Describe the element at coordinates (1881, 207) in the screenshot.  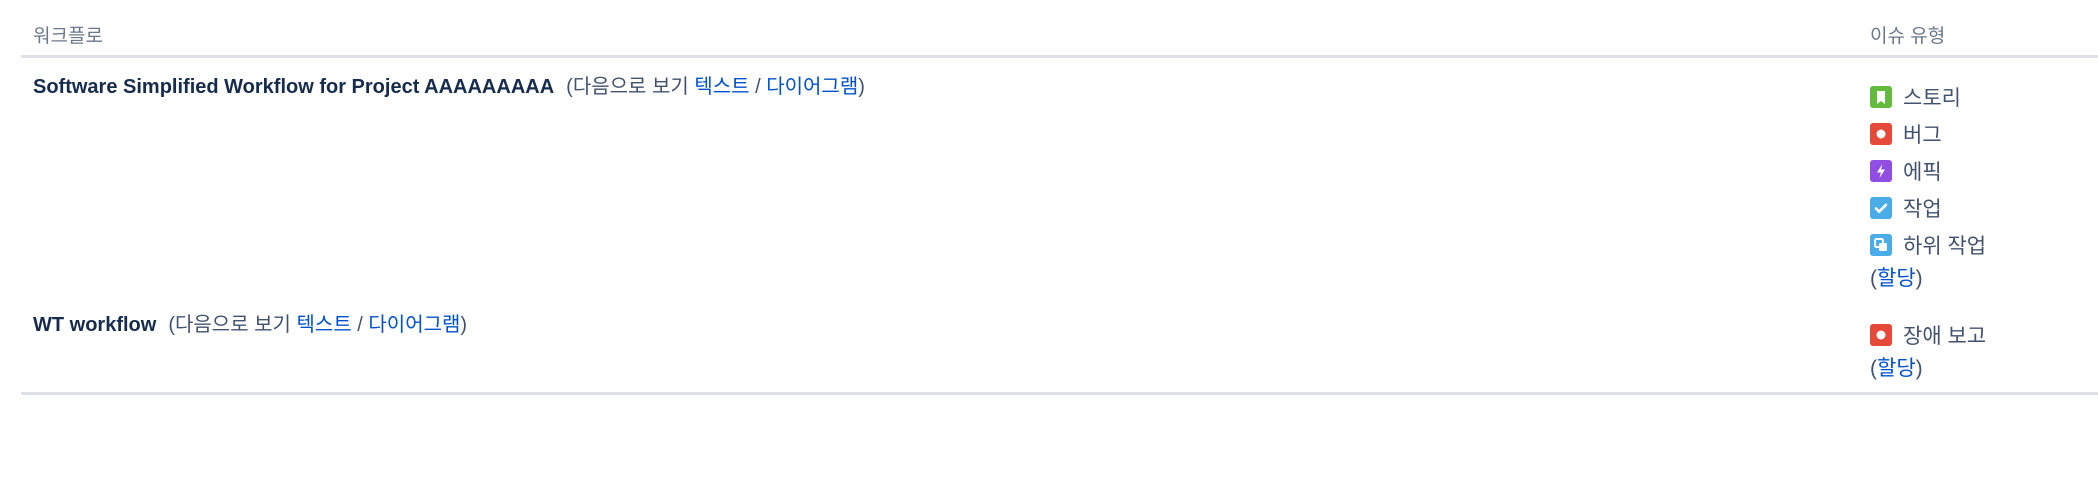
I see `task-icon` at that location.